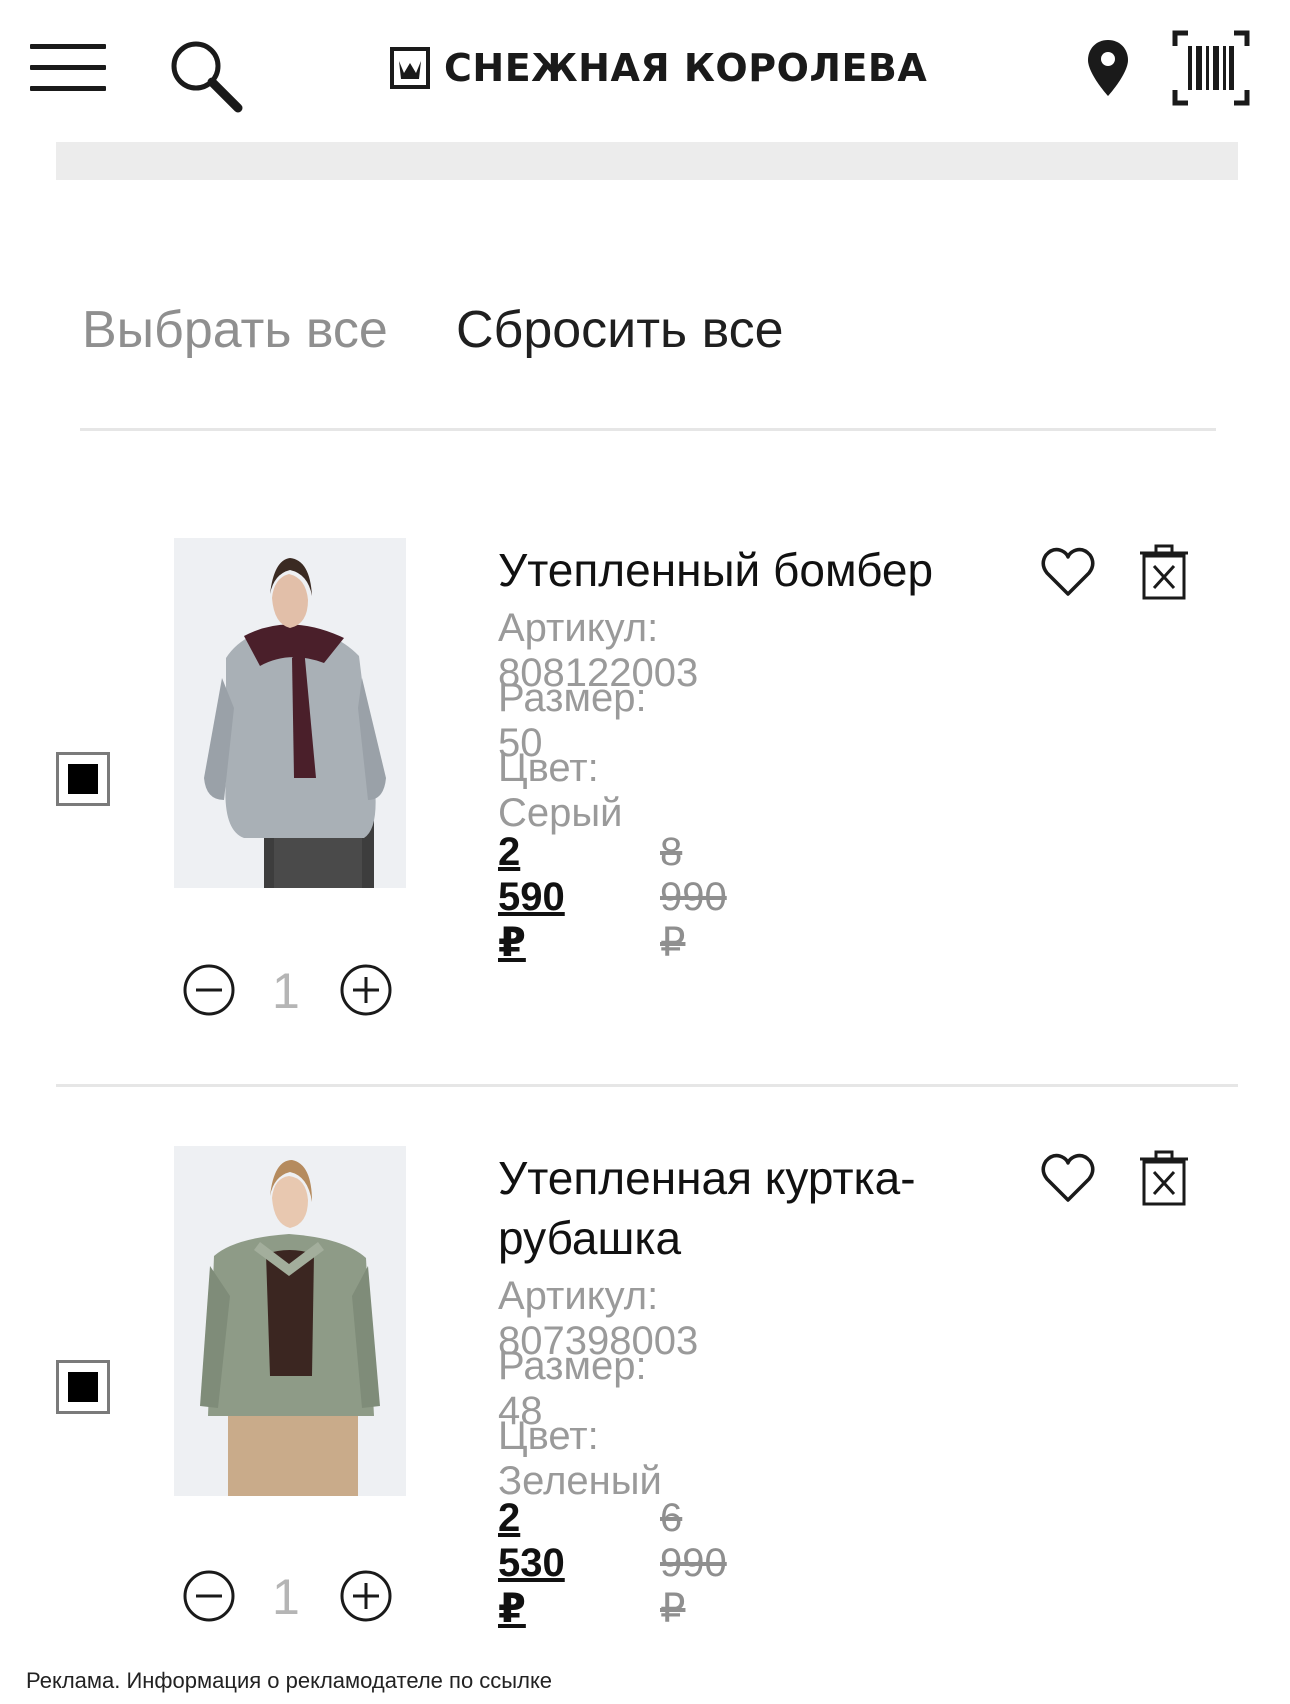 The image size is (1290, 1704). What do you see at coordinates (693, 1563) in the screenshot?
I see `product-old-price: 6 990 ₽` at bounding box center [693, 1563].